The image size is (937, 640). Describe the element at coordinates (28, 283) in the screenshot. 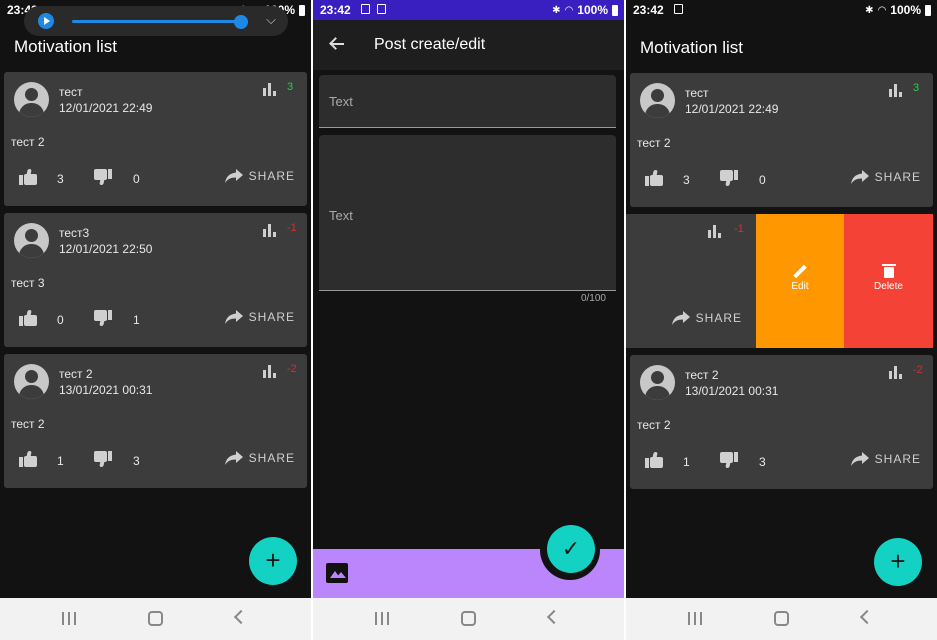

I see `card-text: тест 3` at that location.